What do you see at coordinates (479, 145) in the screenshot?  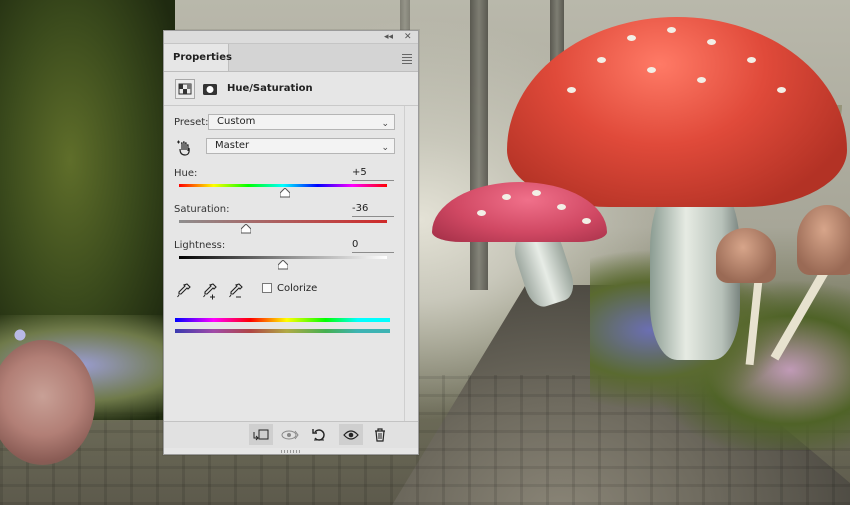 I see `tree-trunk` at bounding box center [479, 145].